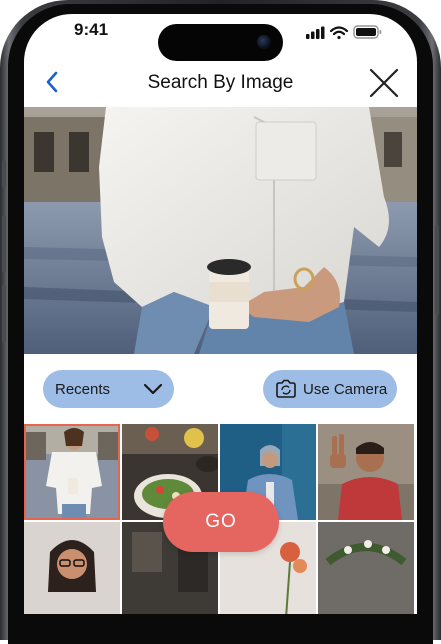 This screenshot has width=441, height=644. I want to click on source-controls: Recents Use Camera, so click(220, 389).